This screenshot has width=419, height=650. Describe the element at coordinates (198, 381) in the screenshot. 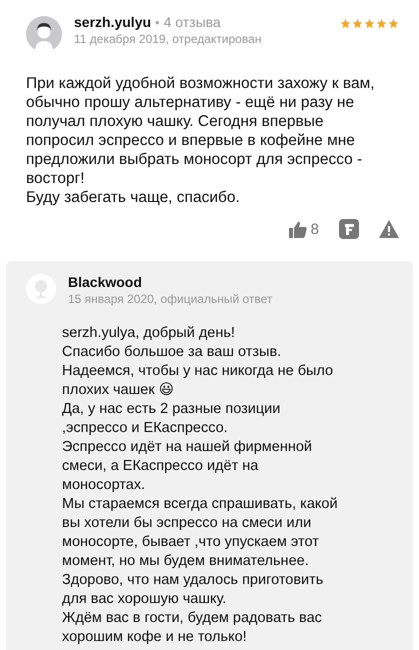

I see `reply-text: Надеемся, чтобы у нас никогда не было плохих чашек 😃` at that location.